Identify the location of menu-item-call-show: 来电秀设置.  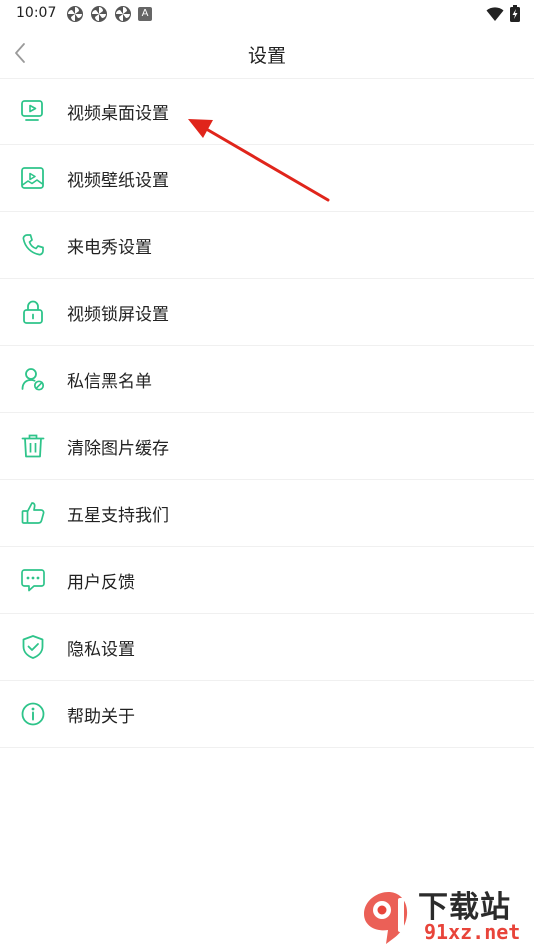
(267, 245).